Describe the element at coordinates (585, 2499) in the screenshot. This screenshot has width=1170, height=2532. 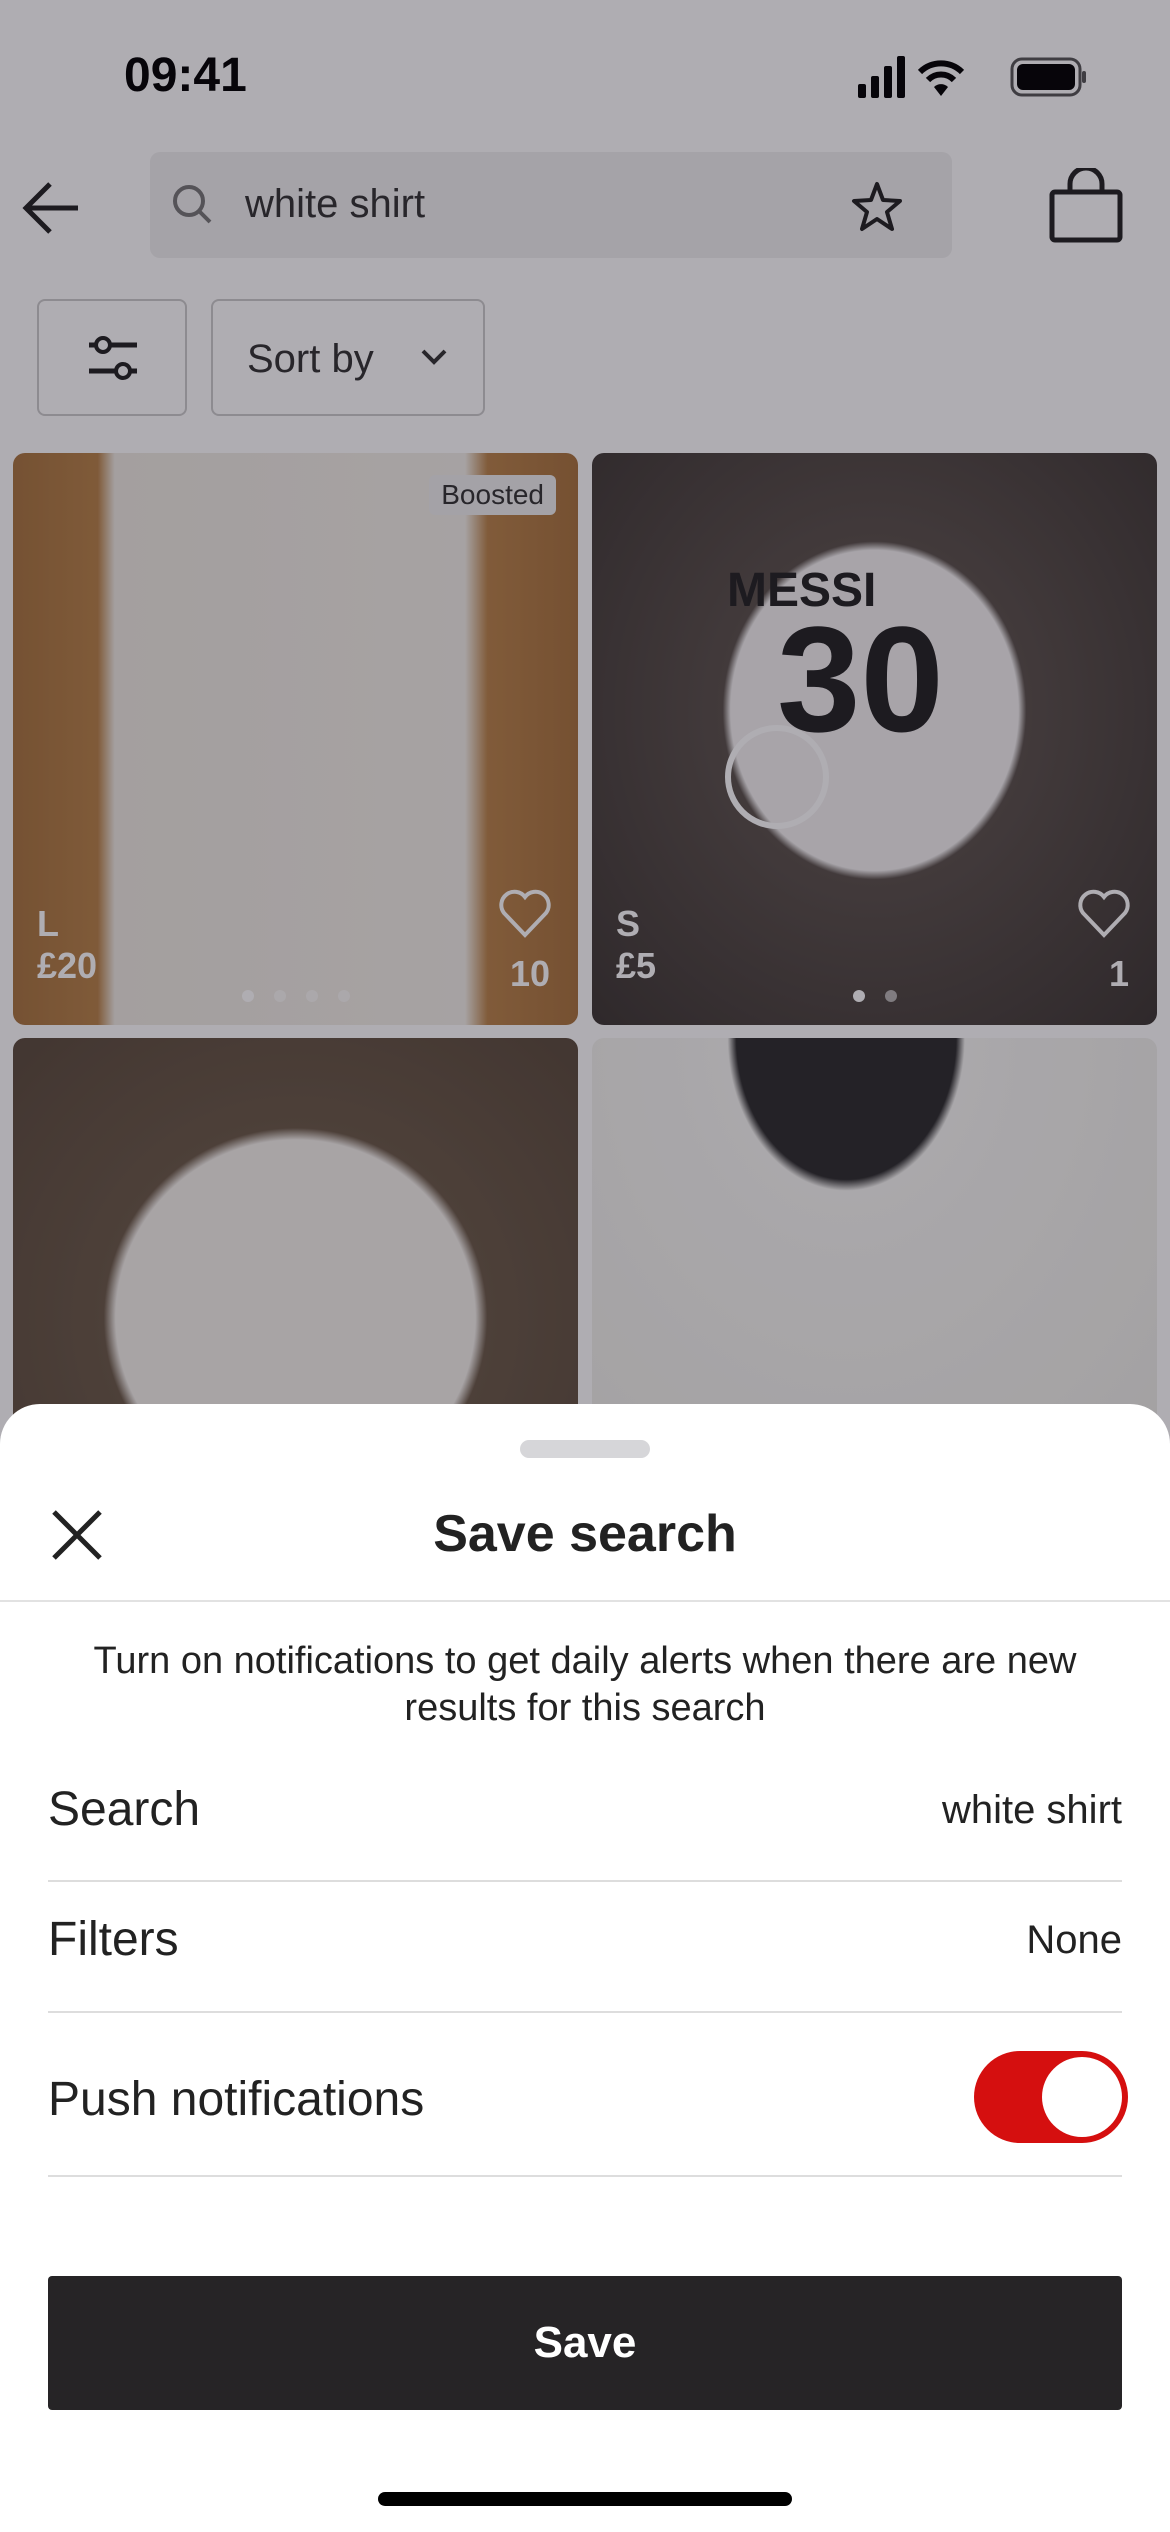
I see `home-indicator` at that location.